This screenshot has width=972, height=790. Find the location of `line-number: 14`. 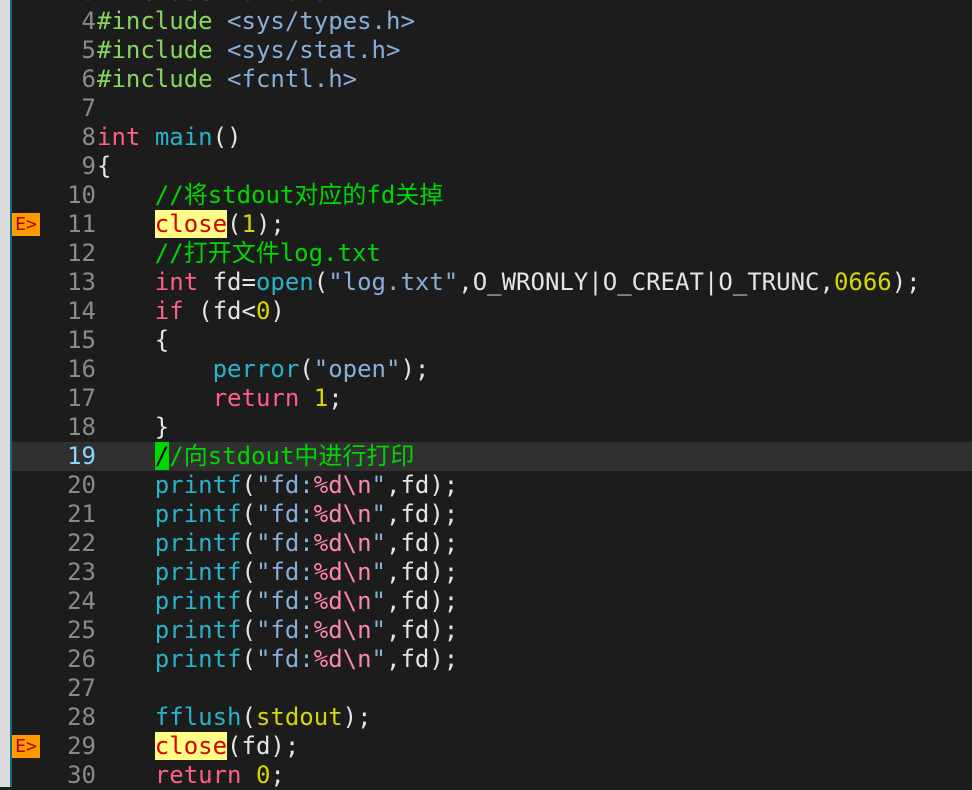

line-number: 14 is located at coordinates (81, 311).